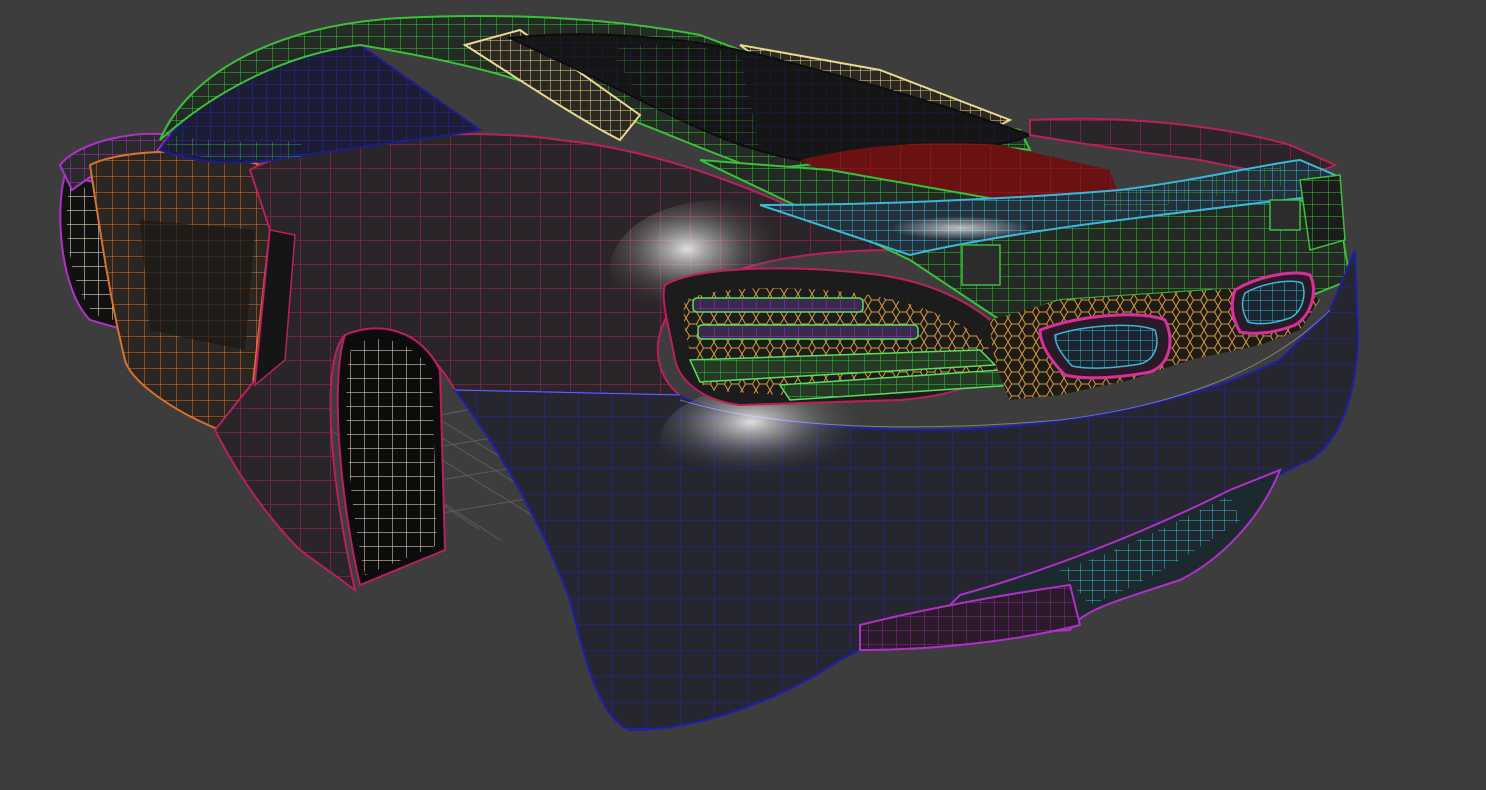 This screenshot has height=790, width=1486. Describe the element at coordinates (180, 291) in the screenshot. I see `side-intake-panel` at that location.